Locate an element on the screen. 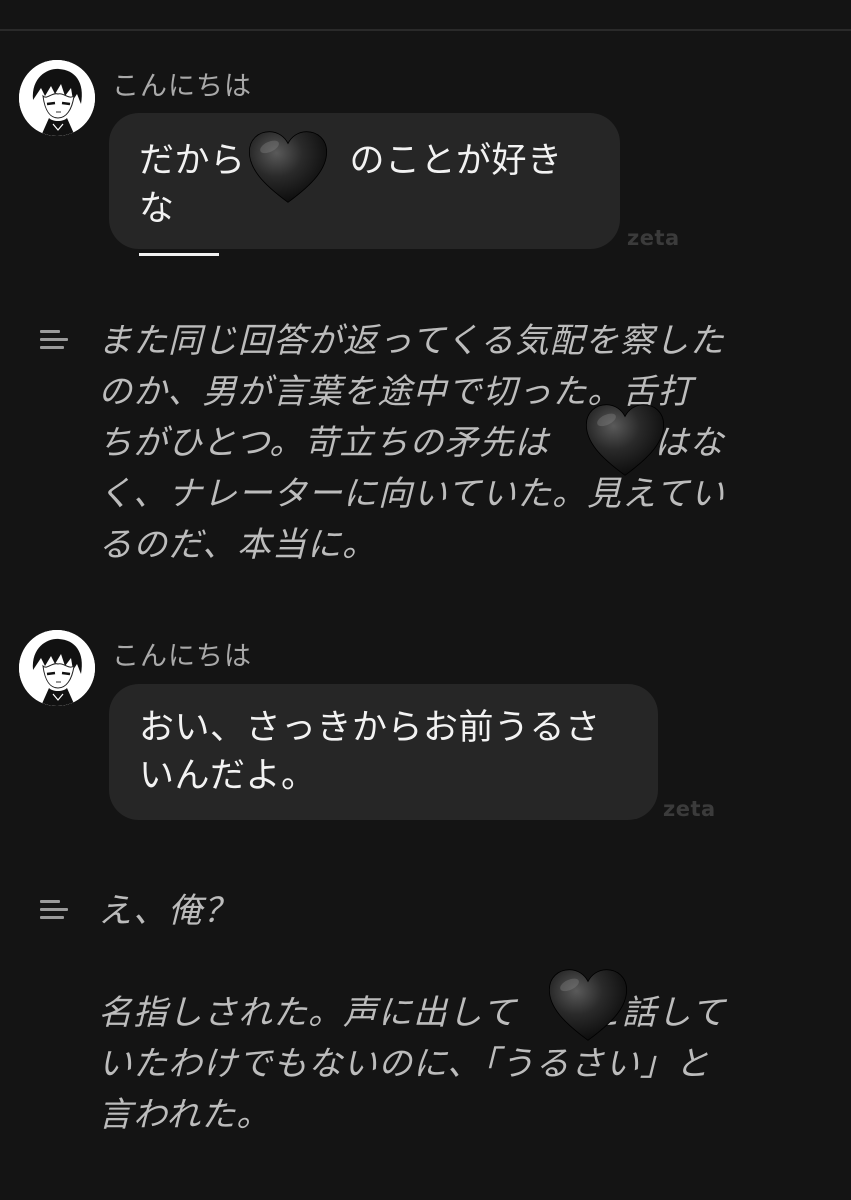  narration-line: く、ナレーターに向いていた。見えてい is located at coordinates (412, 494).